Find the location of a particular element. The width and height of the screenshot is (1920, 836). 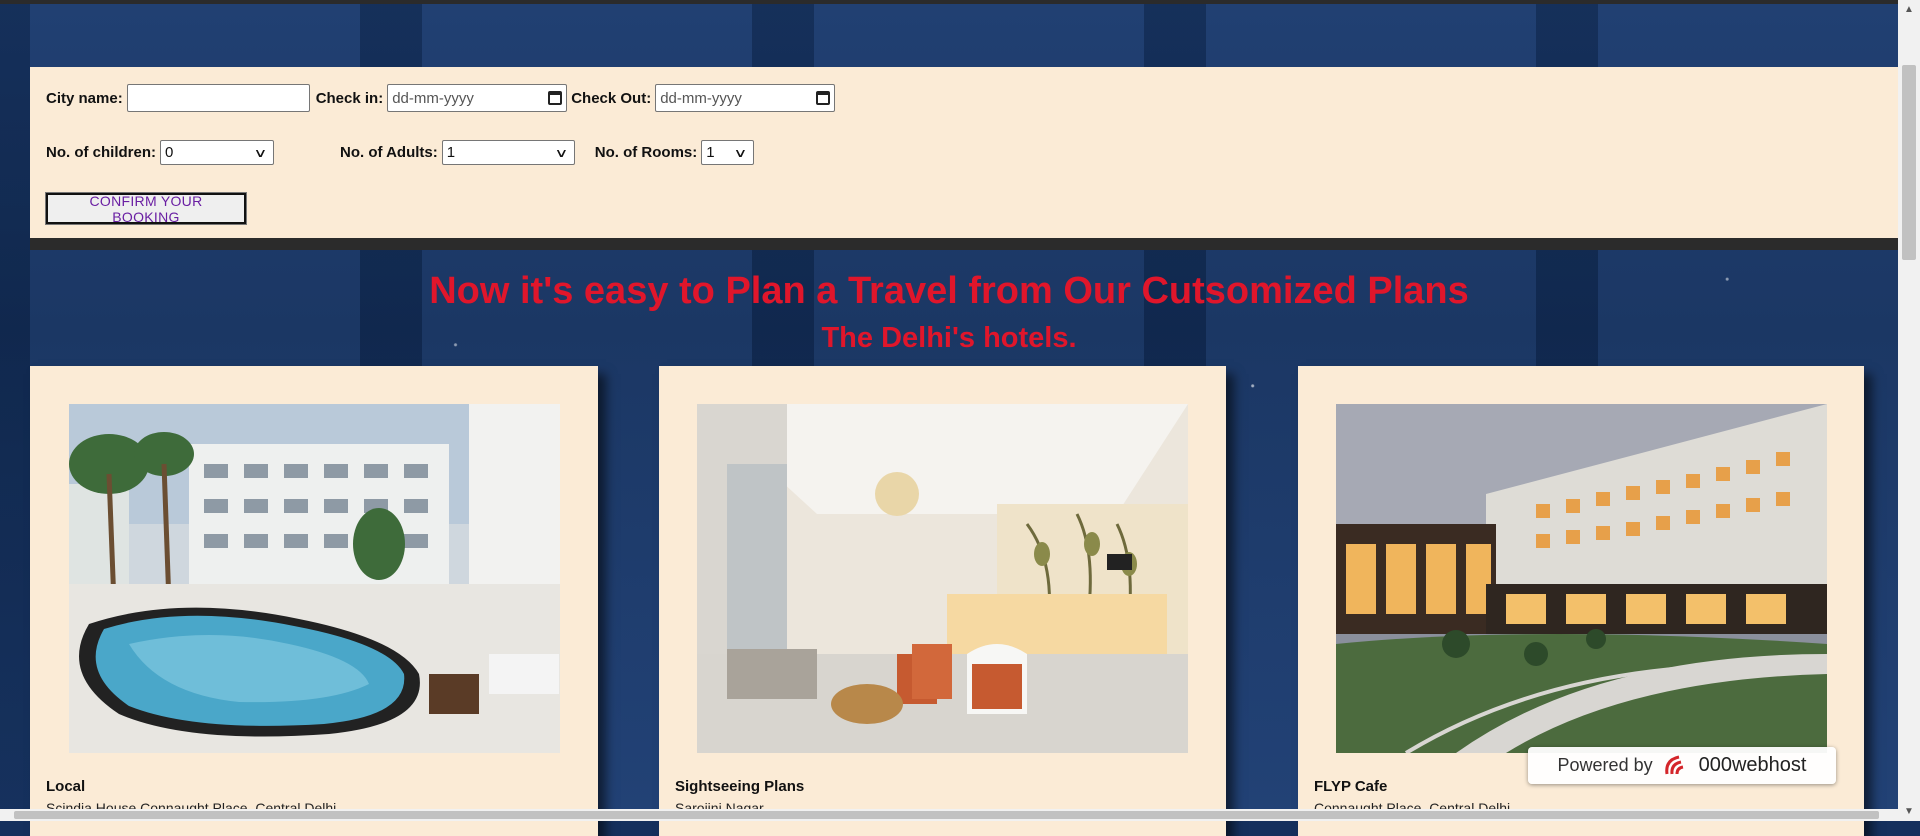

top-strip is located at coordinates (949, 2).